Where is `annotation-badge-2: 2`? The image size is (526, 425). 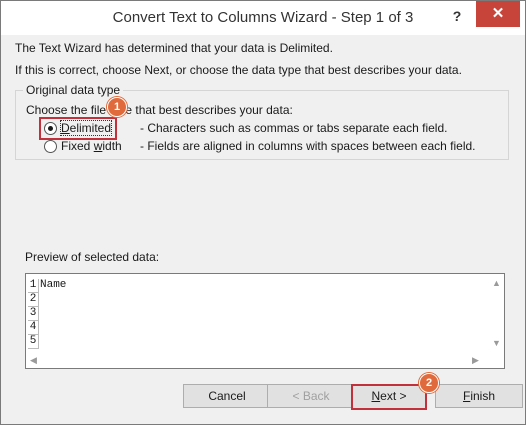 annotation-badge-2: 2 is located at coordinates (429, 383).